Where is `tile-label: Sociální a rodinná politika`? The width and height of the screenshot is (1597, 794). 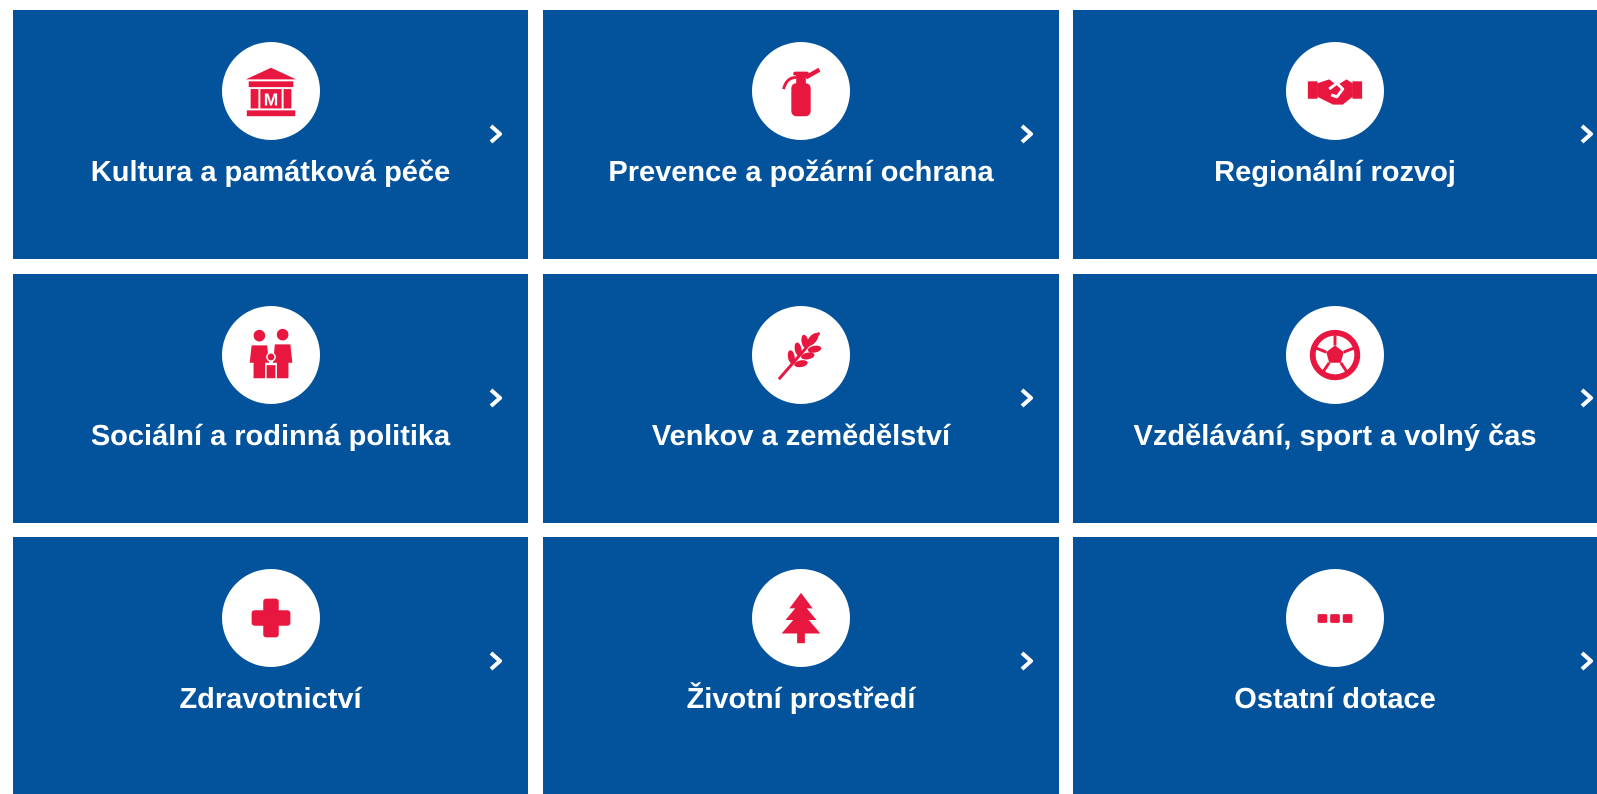 tile-label: Sociální a rodinná politika is located at coordinates (270, 436).